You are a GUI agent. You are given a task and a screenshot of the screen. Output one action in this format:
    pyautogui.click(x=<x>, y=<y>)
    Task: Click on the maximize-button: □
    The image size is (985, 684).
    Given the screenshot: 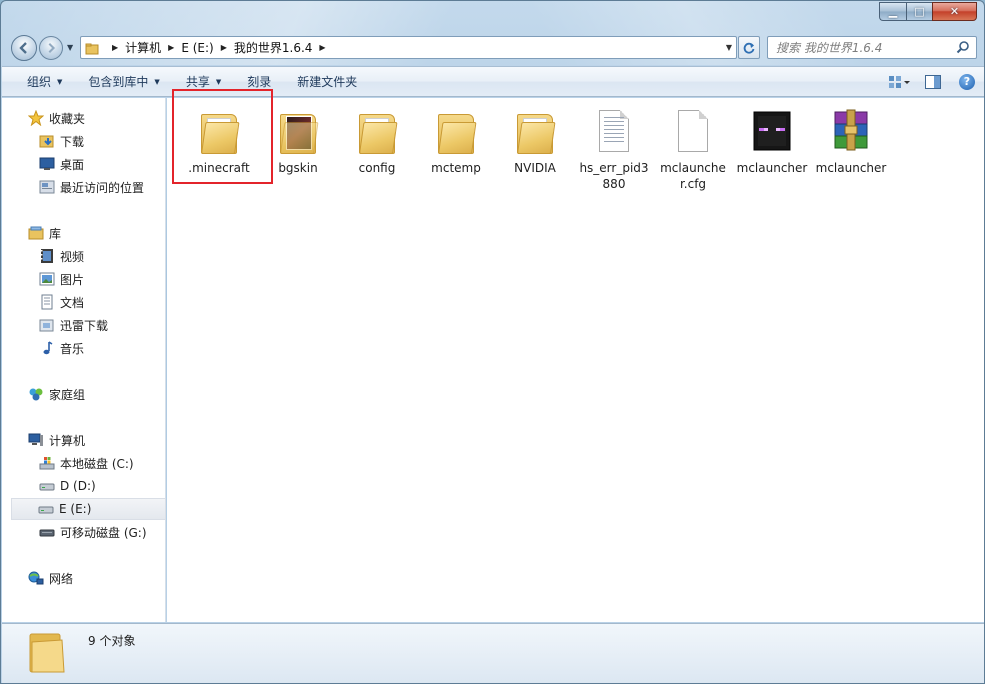 What is the action you would take?
    pyautogui.click(x=919, y=11)
    